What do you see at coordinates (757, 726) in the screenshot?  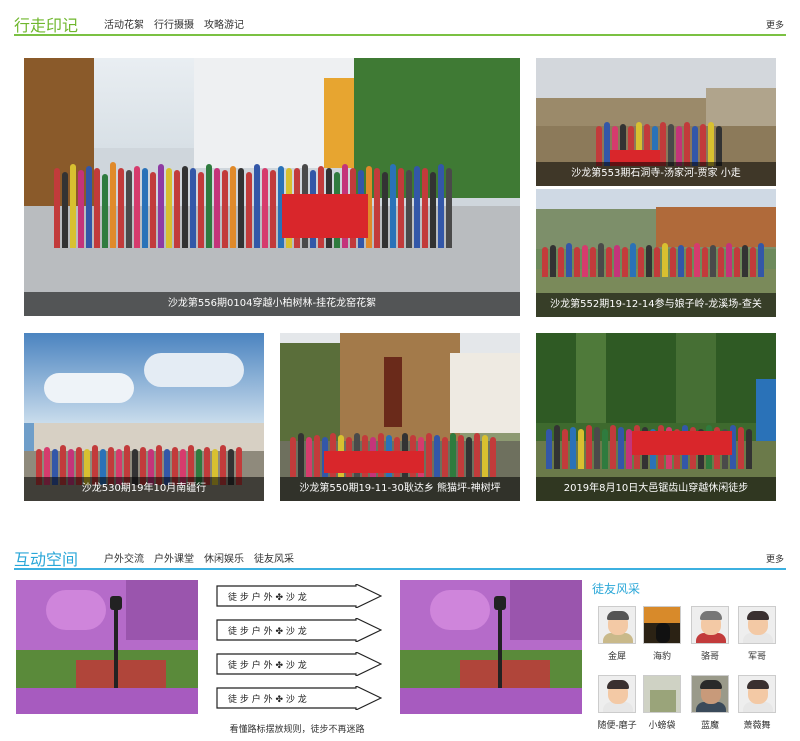 I see `member-name: 萧薇舞` at bounding box center [757, 726].